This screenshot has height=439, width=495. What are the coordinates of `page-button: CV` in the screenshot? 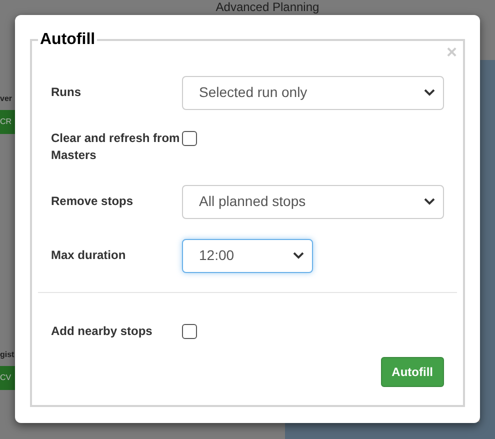 It's located at (7, 378).